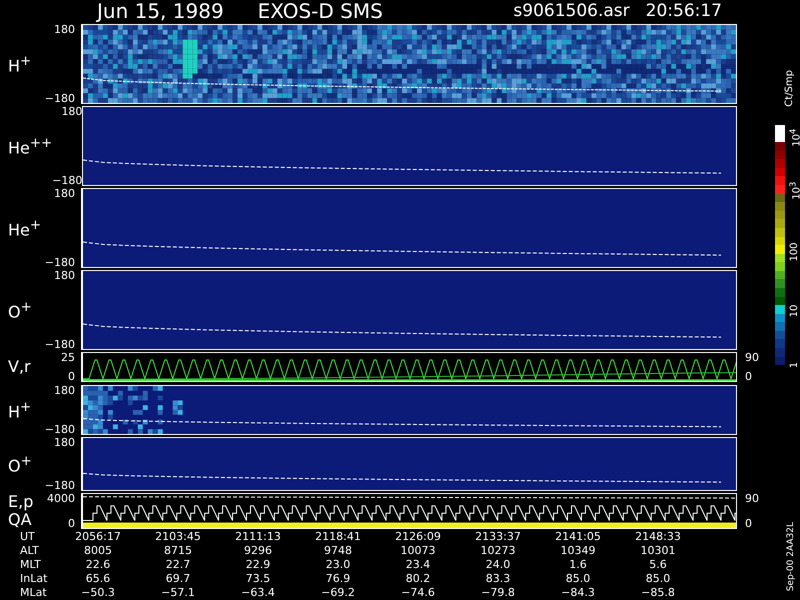  Describe the element at coordinates (498, 579) in the screenshot. I see `table-cell-text: 83.3` at that location.